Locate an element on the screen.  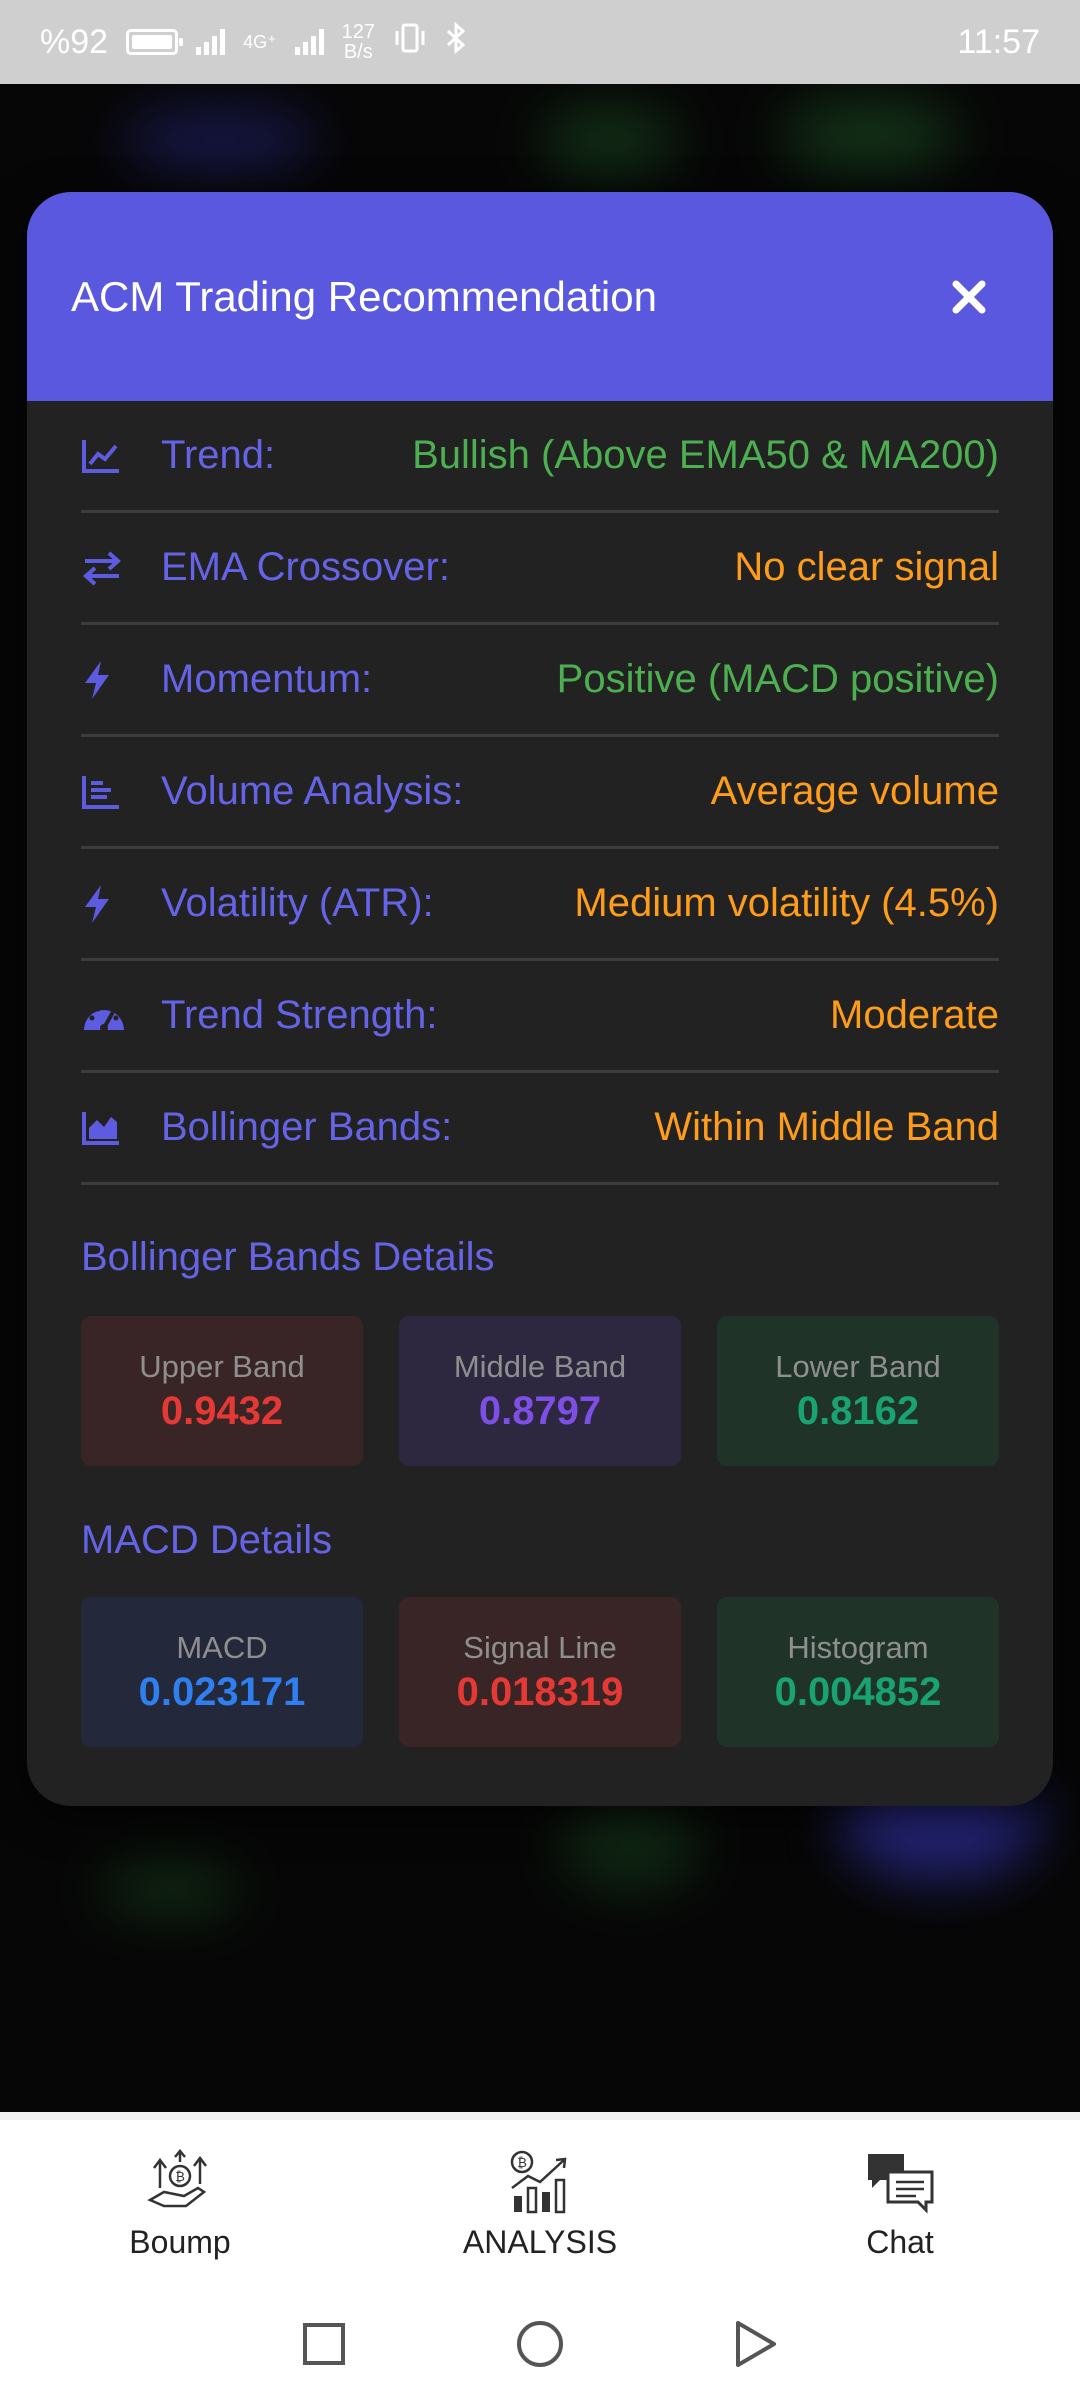
bar-chart-icon is located at coordinates (121, 792).